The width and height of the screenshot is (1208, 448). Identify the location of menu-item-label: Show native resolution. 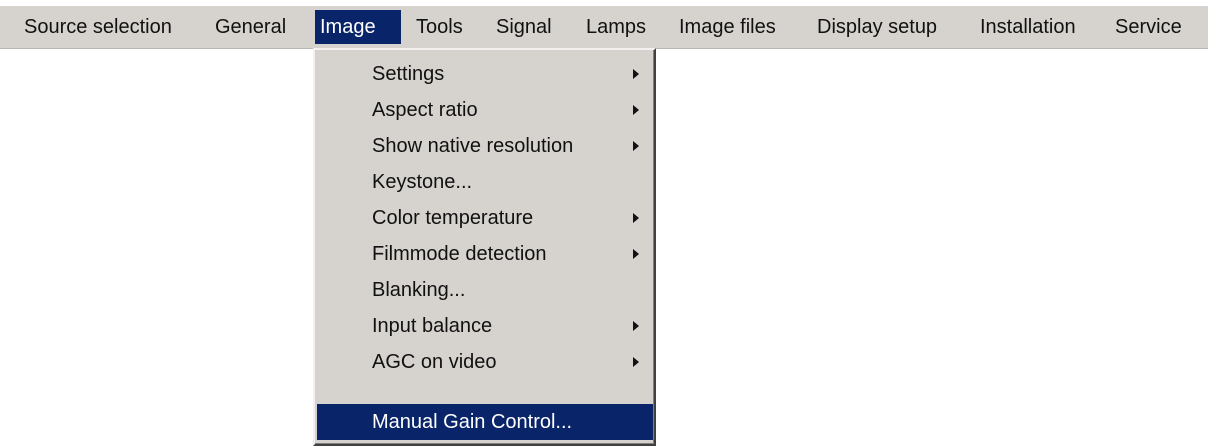
(473, 146).